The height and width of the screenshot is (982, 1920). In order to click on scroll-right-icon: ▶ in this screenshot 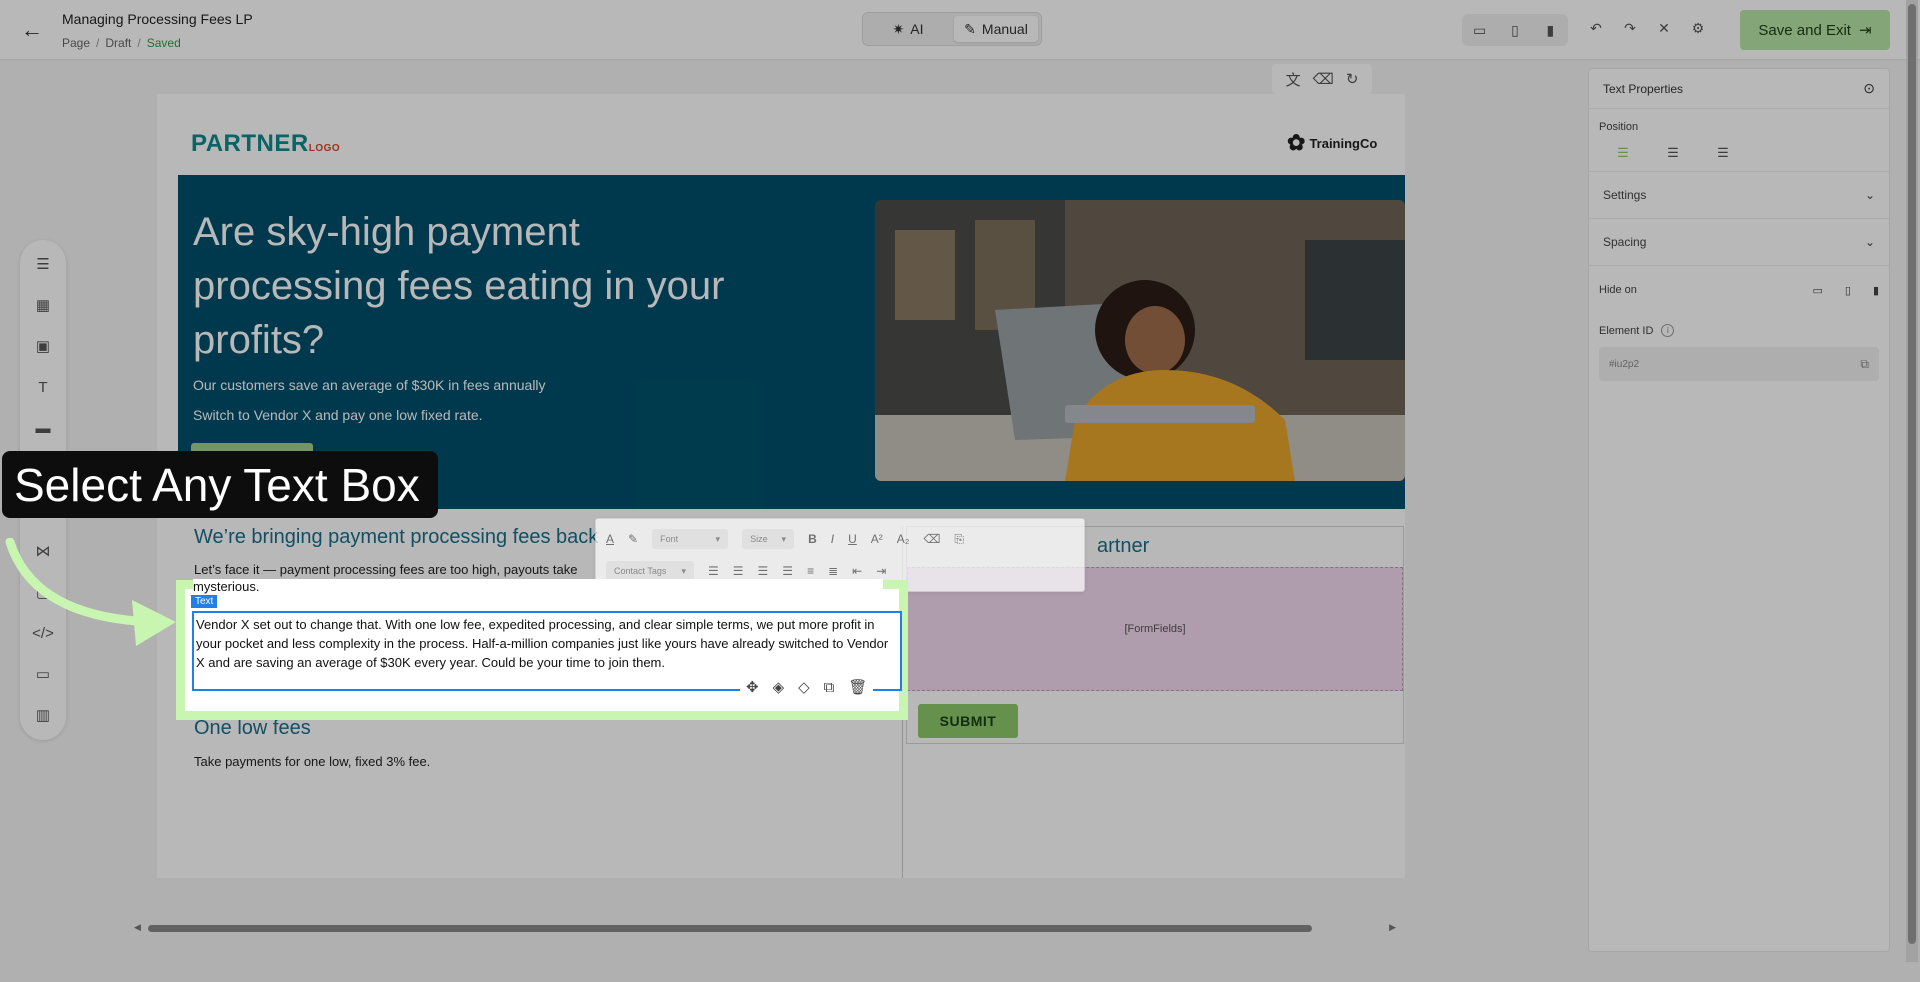, I will do `click(1392, 927)`.